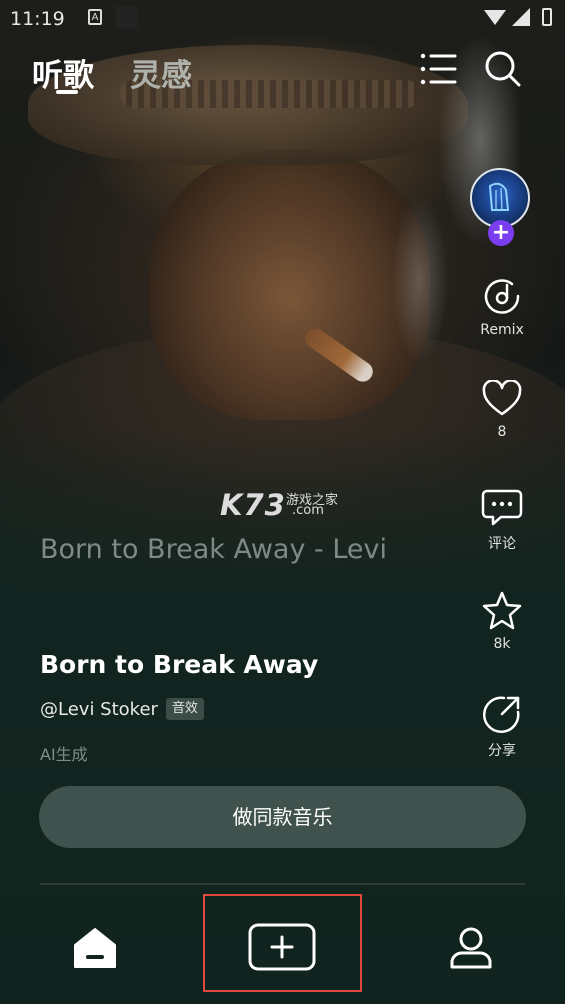 The image size is (565, 1004). I want to click on watermark-logo: K73 游戏之家 .com, so click(285, 505).